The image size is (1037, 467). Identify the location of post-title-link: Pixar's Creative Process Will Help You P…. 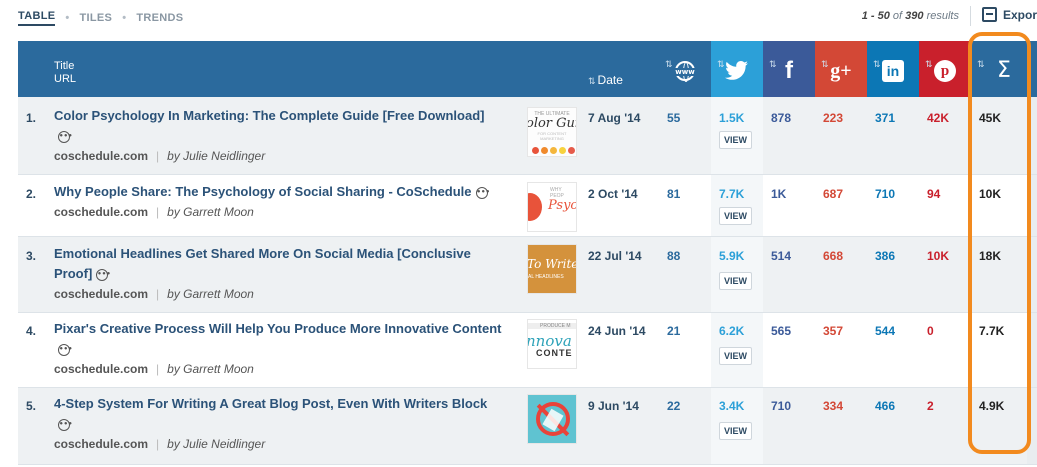
(278, 328).